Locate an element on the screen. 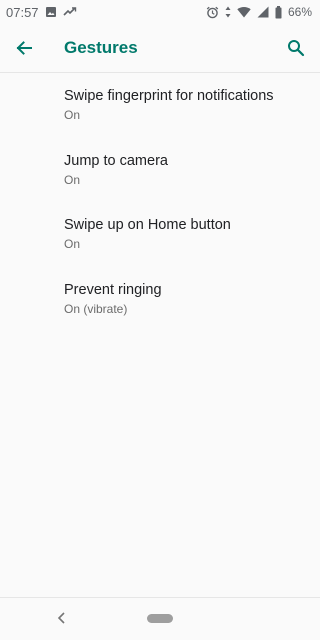  back-button is located at coordinates (24, 48).